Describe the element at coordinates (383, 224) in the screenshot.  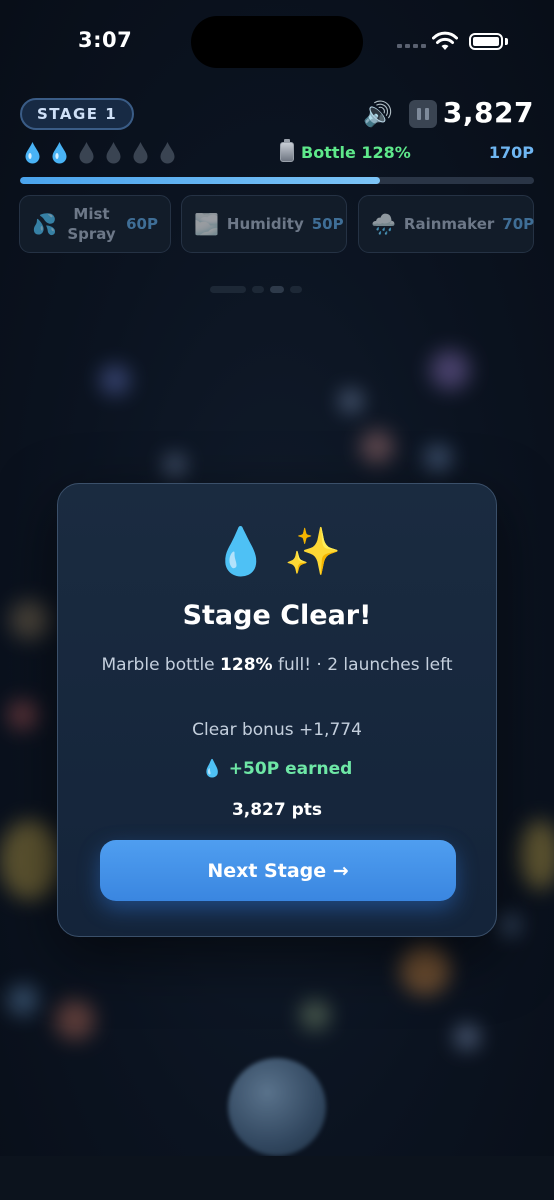
I see `rainmaker-icon: 🌧️` at that location.